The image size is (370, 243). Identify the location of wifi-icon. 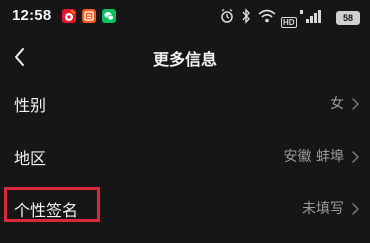
(267, 18).